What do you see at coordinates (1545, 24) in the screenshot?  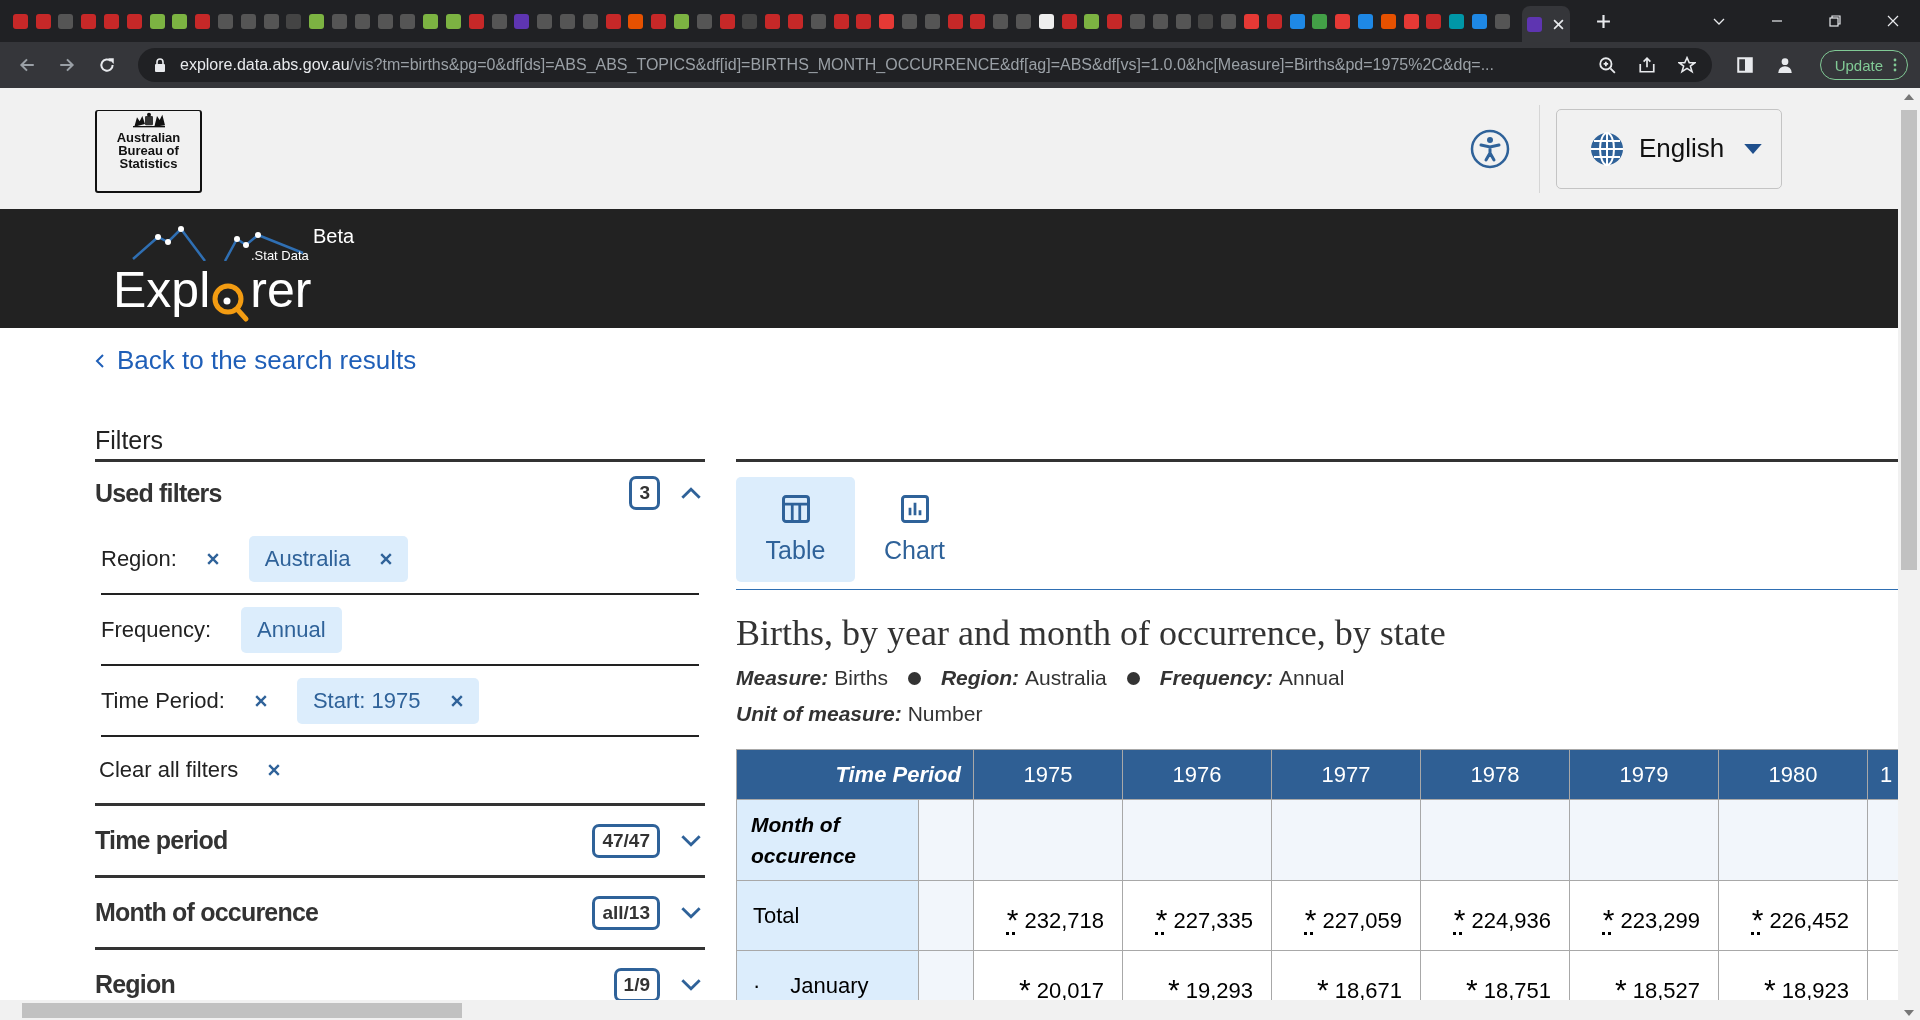 I see `current-tab` at bounding box center [1545, 24].